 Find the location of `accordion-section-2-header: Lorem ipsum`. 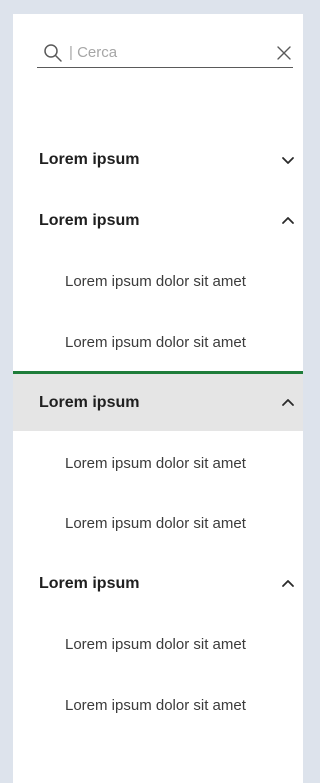

accordion-section-2-header: Lorem ipsum is located at coordinates (158, 221).